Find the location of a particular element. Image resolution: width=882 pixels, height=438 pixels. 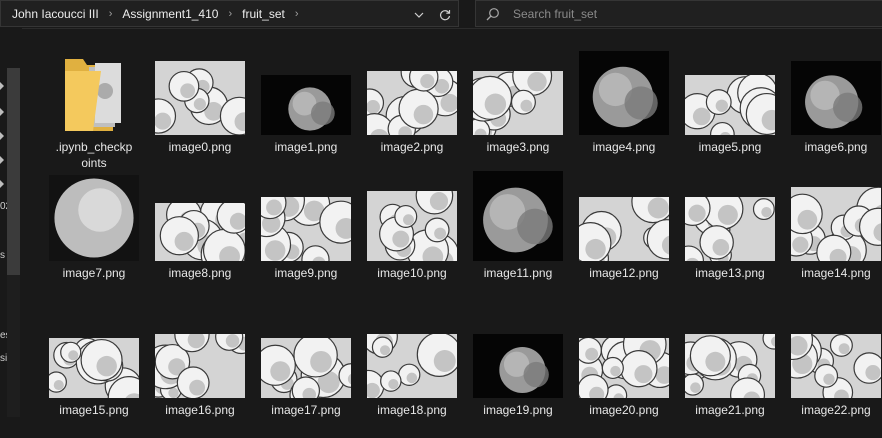

file-item: image5.png is located at coordinates (730, 112).